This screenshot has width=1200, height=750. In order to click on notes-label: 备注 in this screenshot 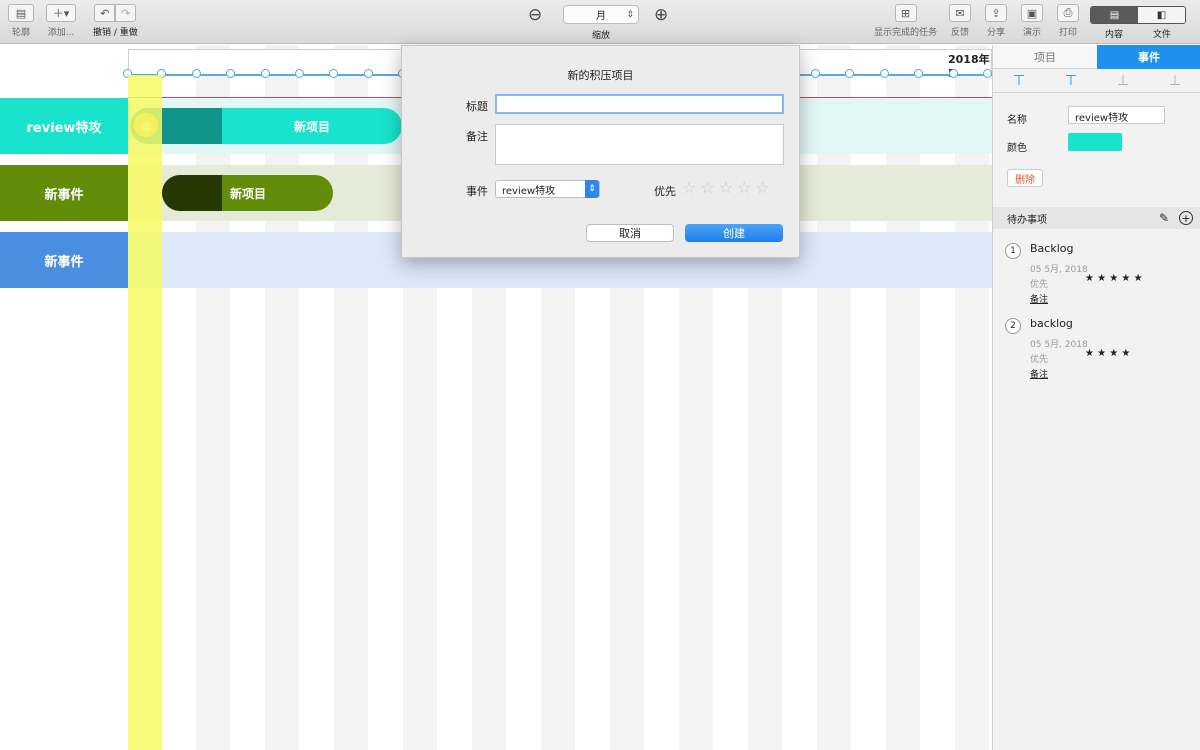, I will do `click(477, 136)`.